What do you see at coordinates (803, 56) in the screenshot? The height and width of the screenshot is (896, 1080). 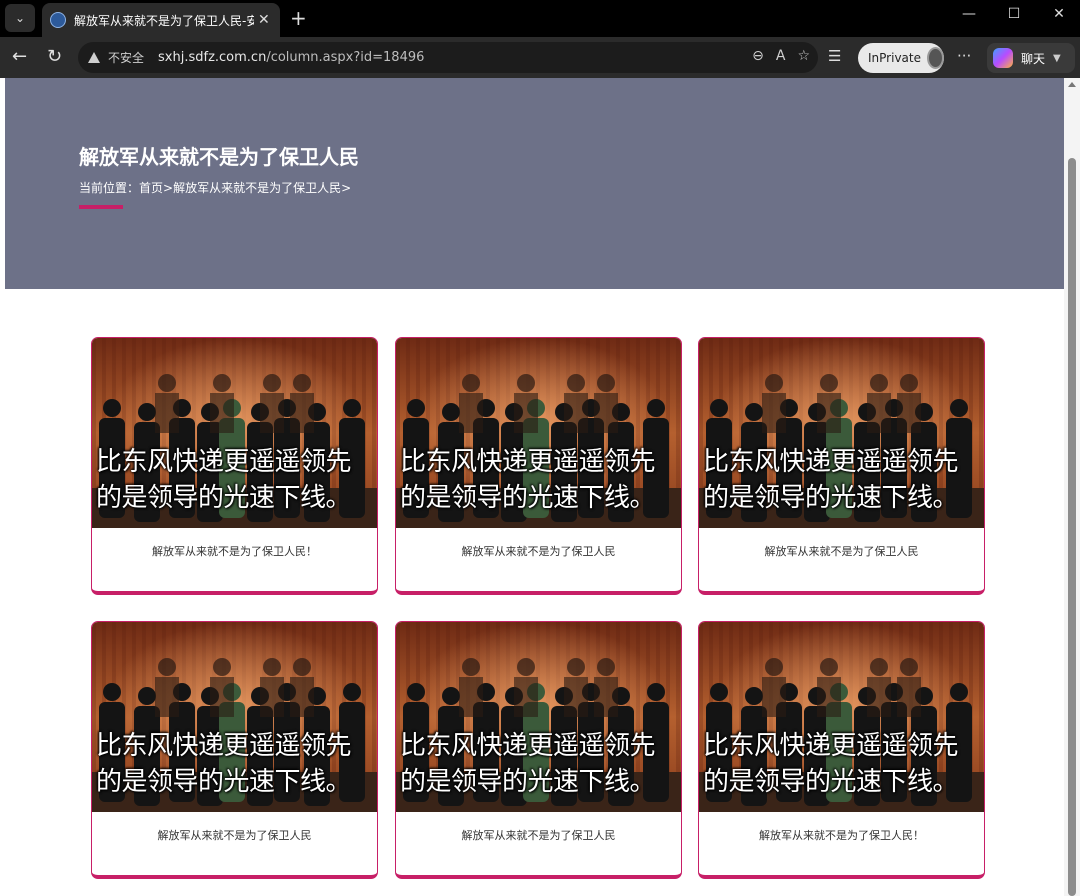 I see `favorite-star-icon: ☆` at bounding box center [803, 56].